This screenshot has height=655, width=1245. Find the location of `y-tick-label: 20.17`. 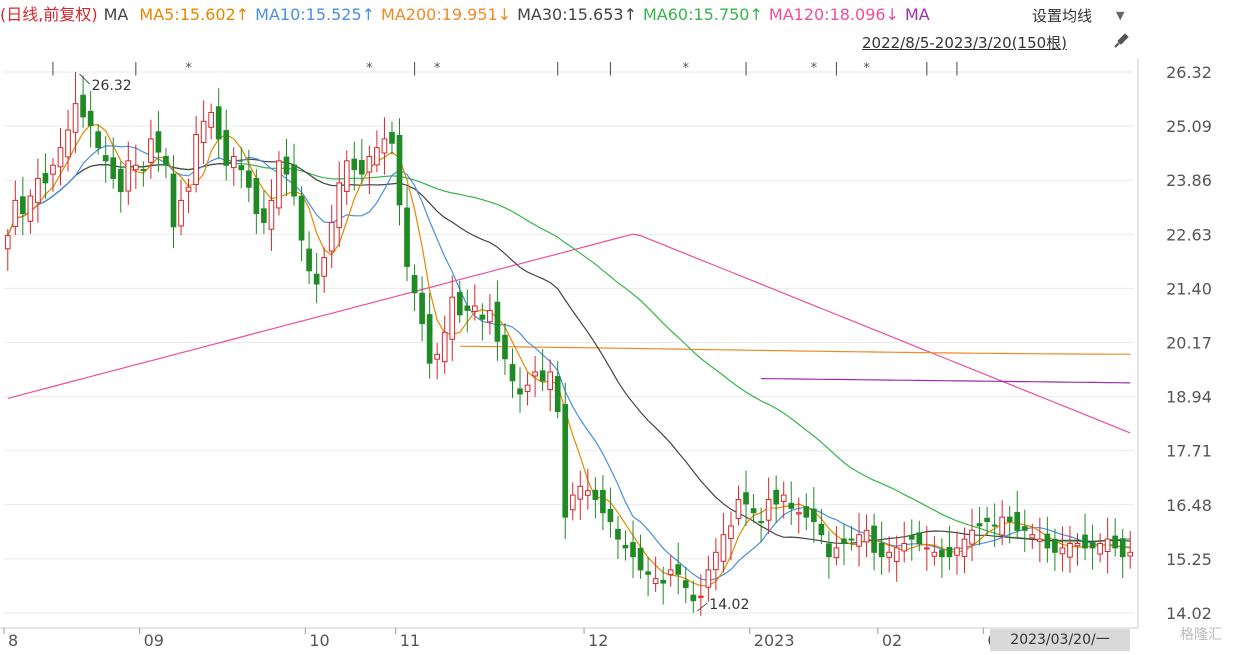

y-tick-label: 20.17 is located at coordinates (1189, 343).